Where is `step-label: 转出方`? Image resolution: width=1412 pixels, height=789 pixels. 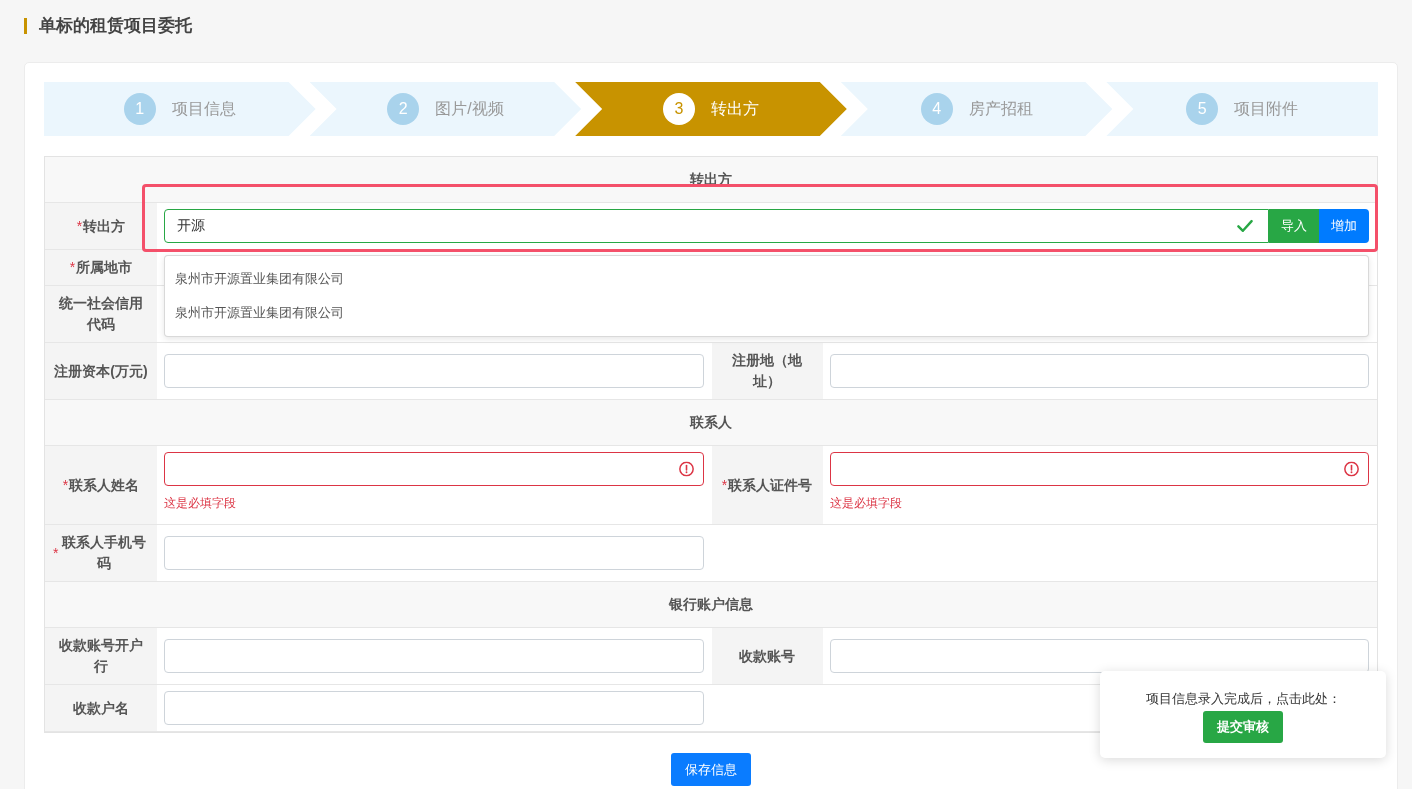 step-label: 转出方 is located at coordinates (735, 108).